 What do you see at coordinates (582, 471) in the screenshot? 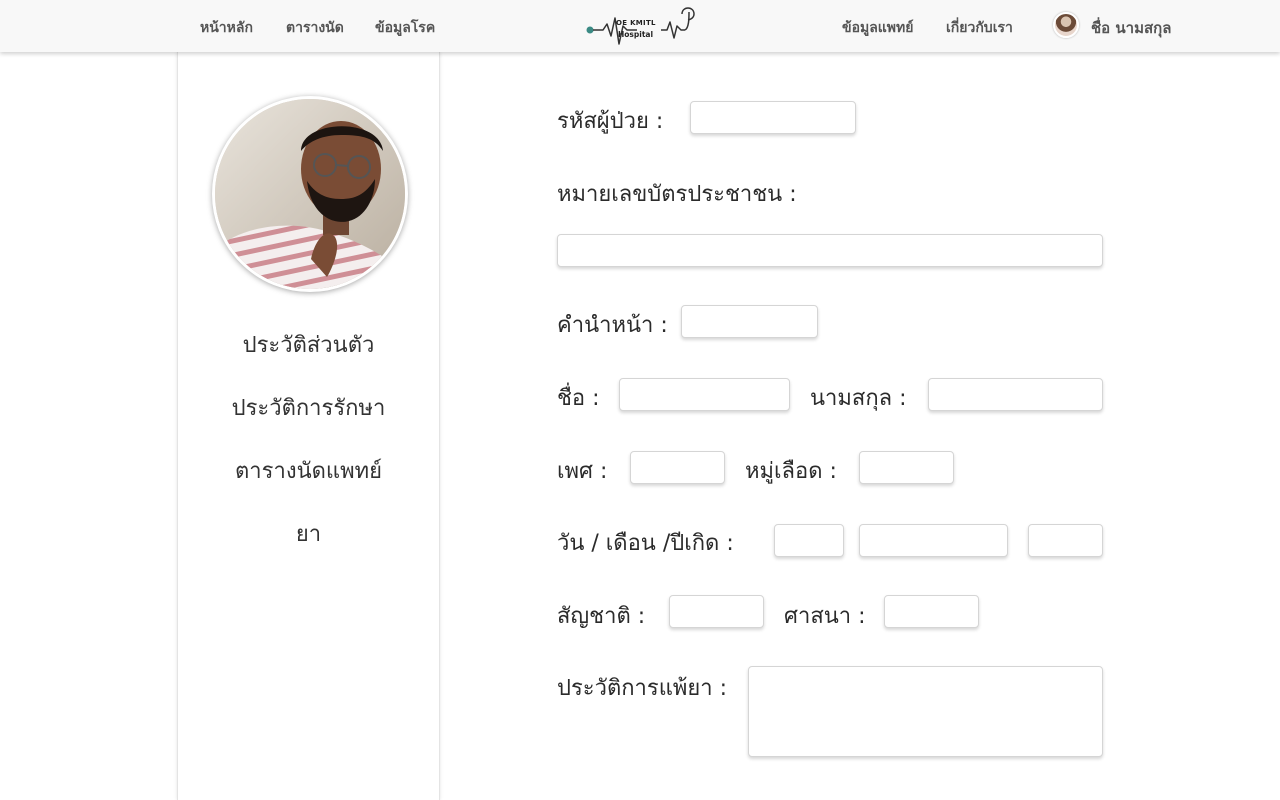
I see `gender-label: เพศ :` at bounding box center [582, 471].